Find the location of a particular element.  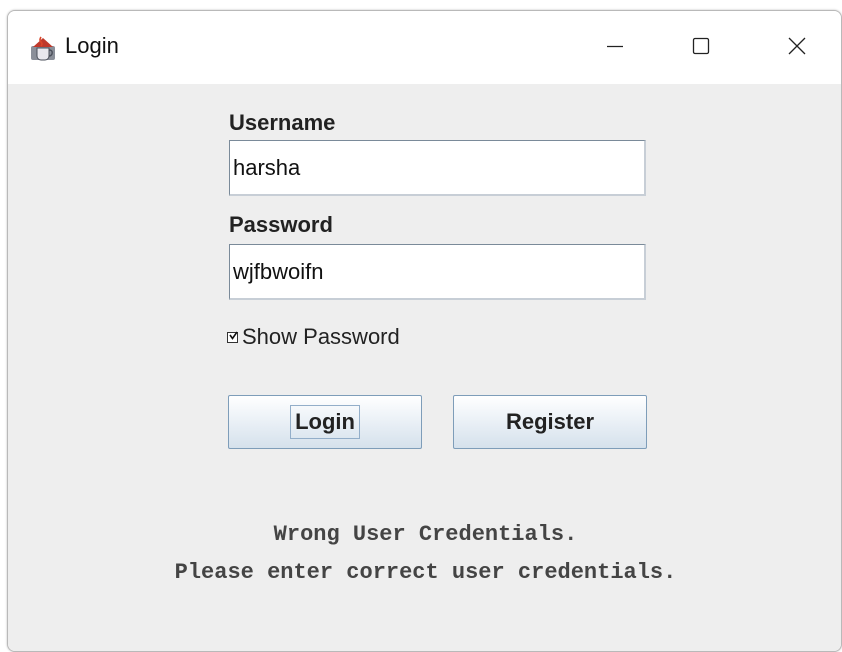

maximize-icon is located at coordinates (701, 48).